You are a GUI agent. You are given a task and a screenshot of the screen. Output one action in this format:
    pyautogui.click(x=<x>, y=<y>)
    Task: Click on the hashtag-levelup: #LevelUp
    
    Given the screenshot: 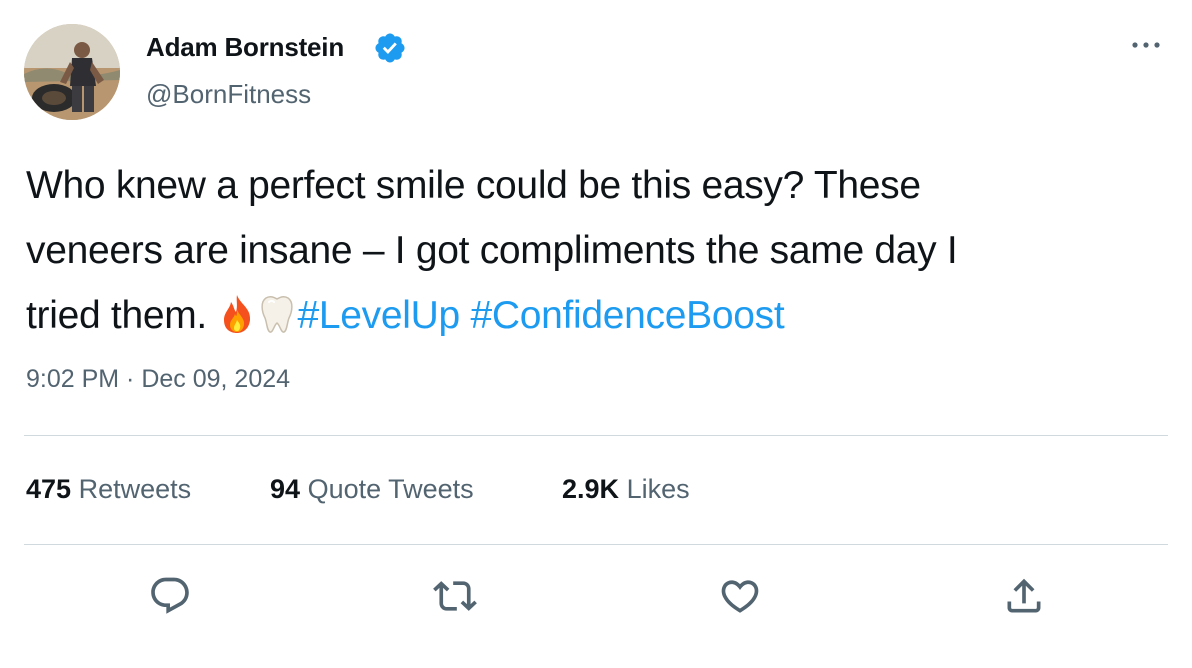 What is the action you would take?
    pyautogui.click(x=379, y=315)
    